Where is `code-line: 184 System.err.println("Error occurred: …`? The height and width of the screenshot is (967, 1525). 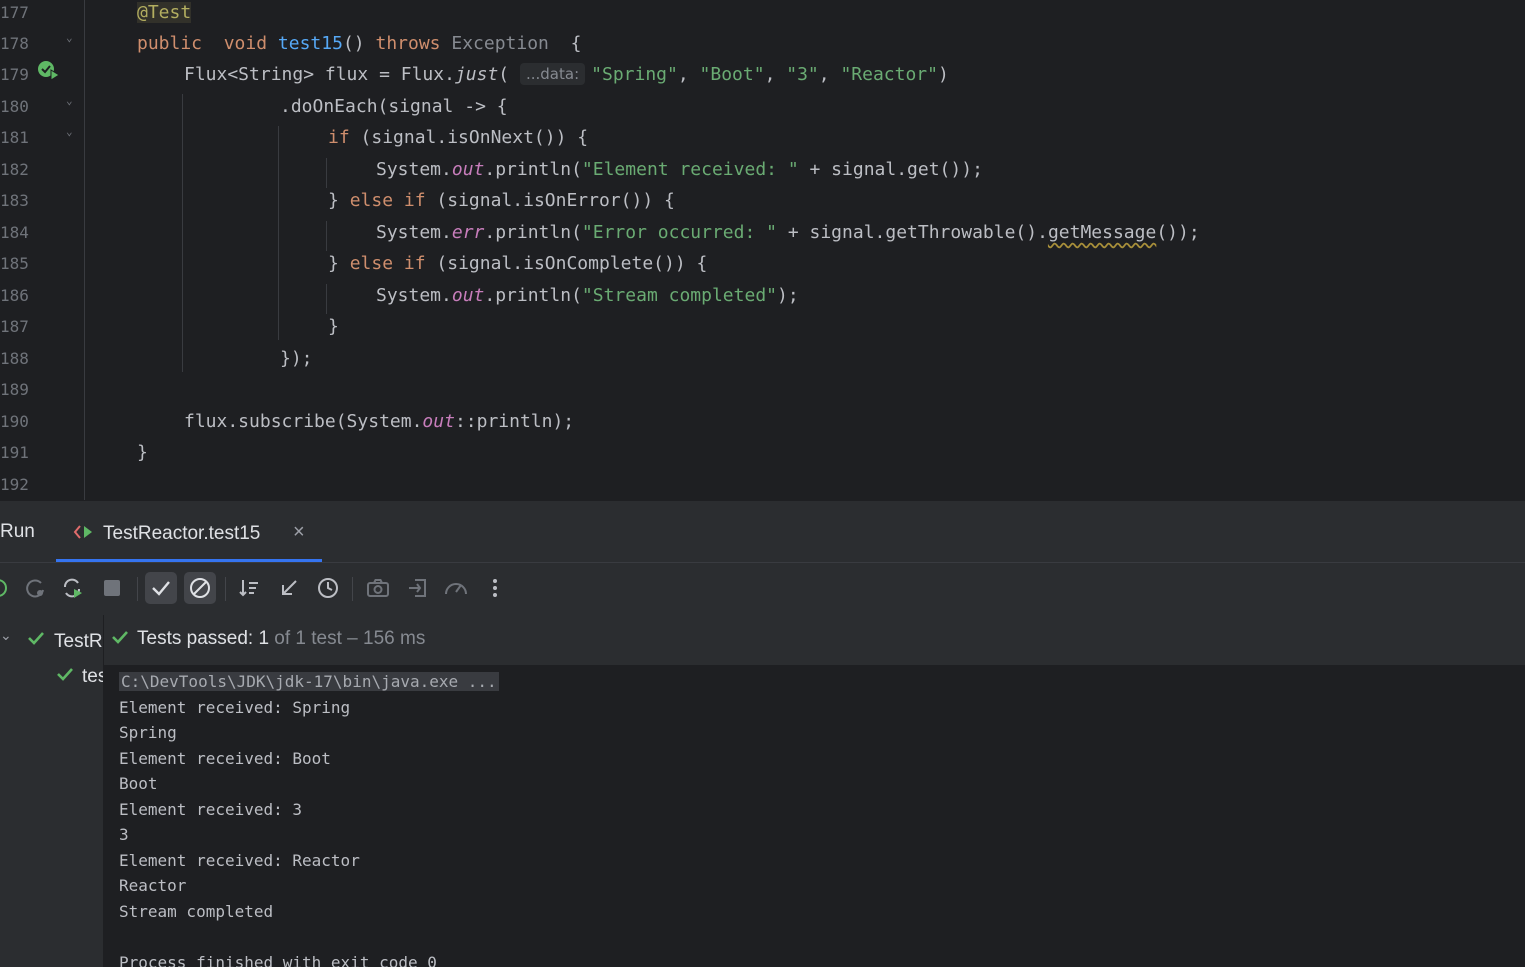 code-line: 184 System.err.println("Error occurred: … is located at coordinates (762, 232).